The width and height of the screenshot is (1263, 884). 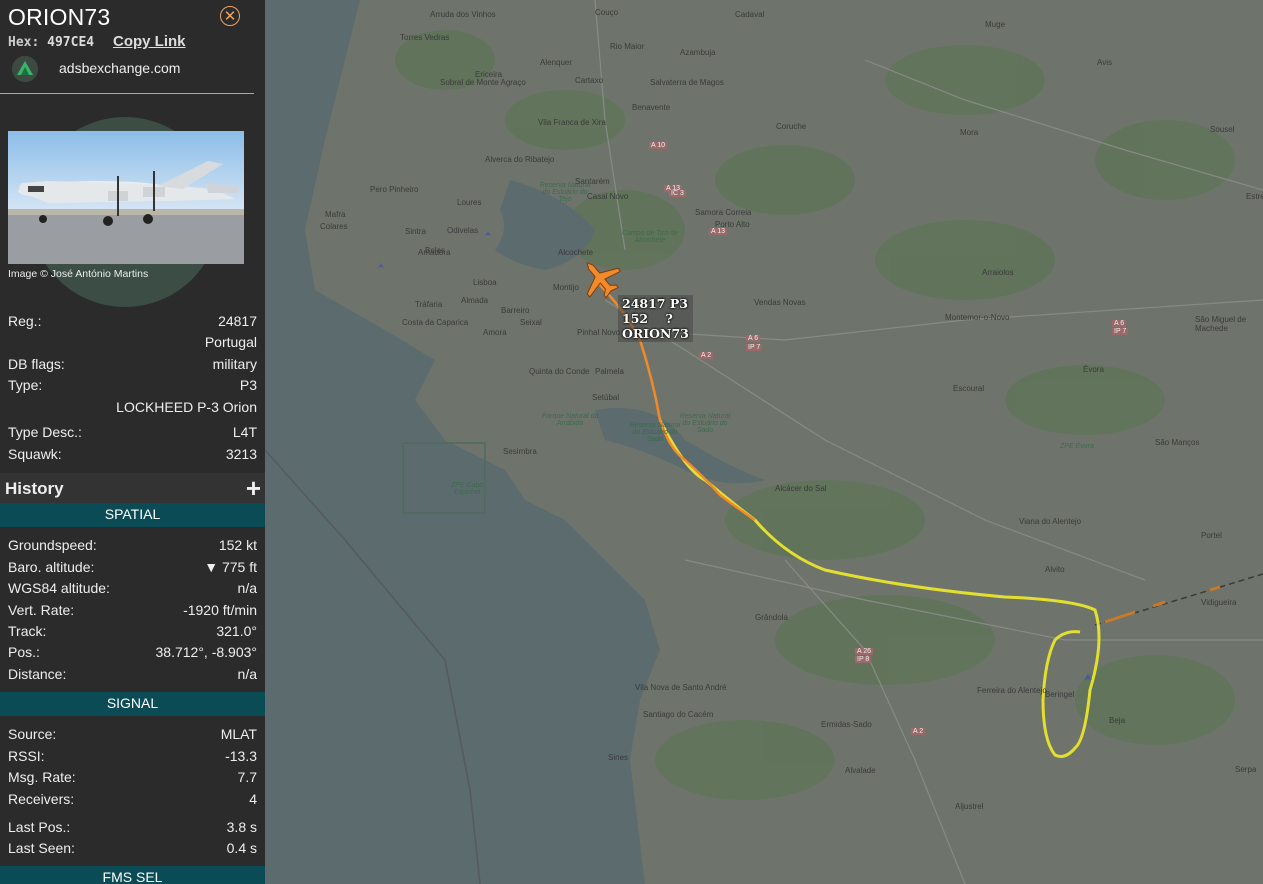 I want to click on map-place-label: Odivelas, so click(x=463, y=230).